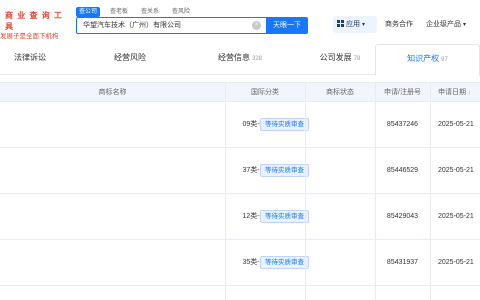 This screenshot has width=480, height=300. I want to click on enterprise-products-label: 企业级产品, so click(443, 24).